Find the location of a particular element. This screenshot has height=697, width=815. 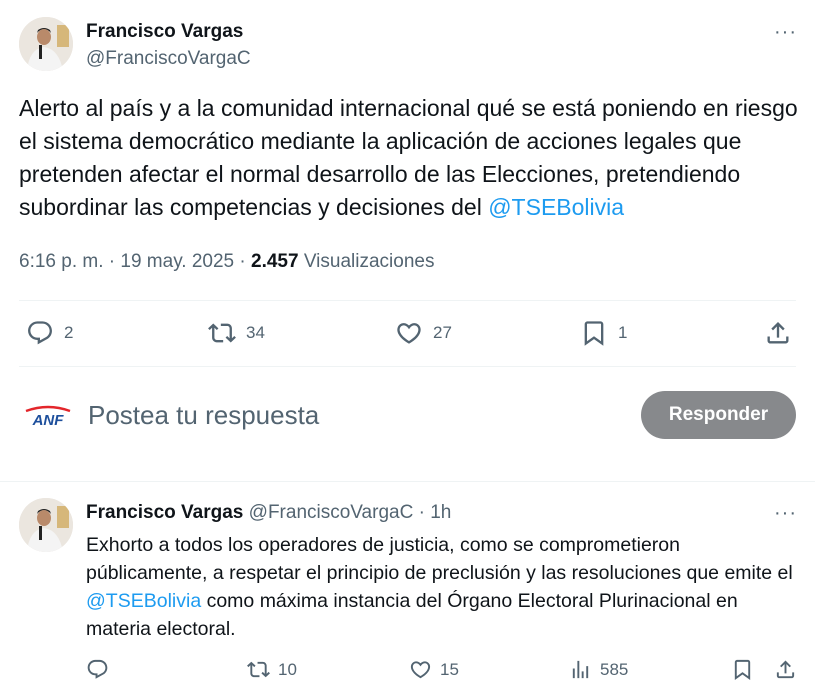

mention-link: @TSEBolivia is located at coordinates (556, 207).